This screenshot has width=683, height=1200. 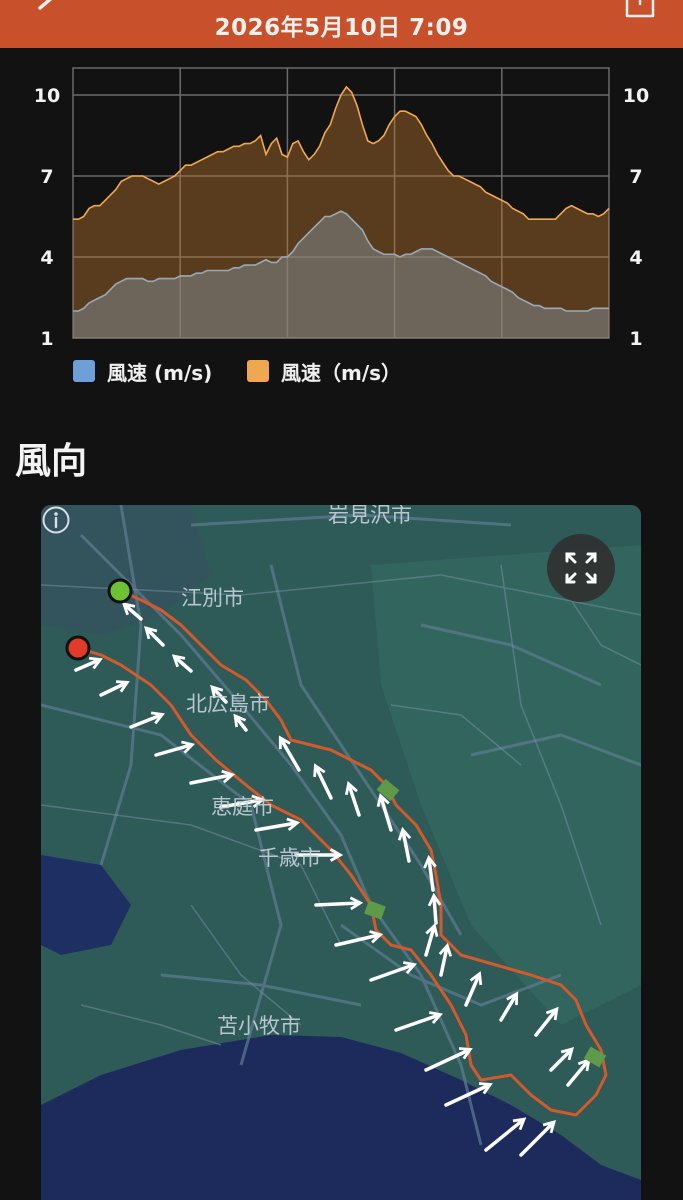 What do you see at coordinates (258, 371) in the screenshot?
I see `legend-swatch-orange` at bounding box center [258, 371].